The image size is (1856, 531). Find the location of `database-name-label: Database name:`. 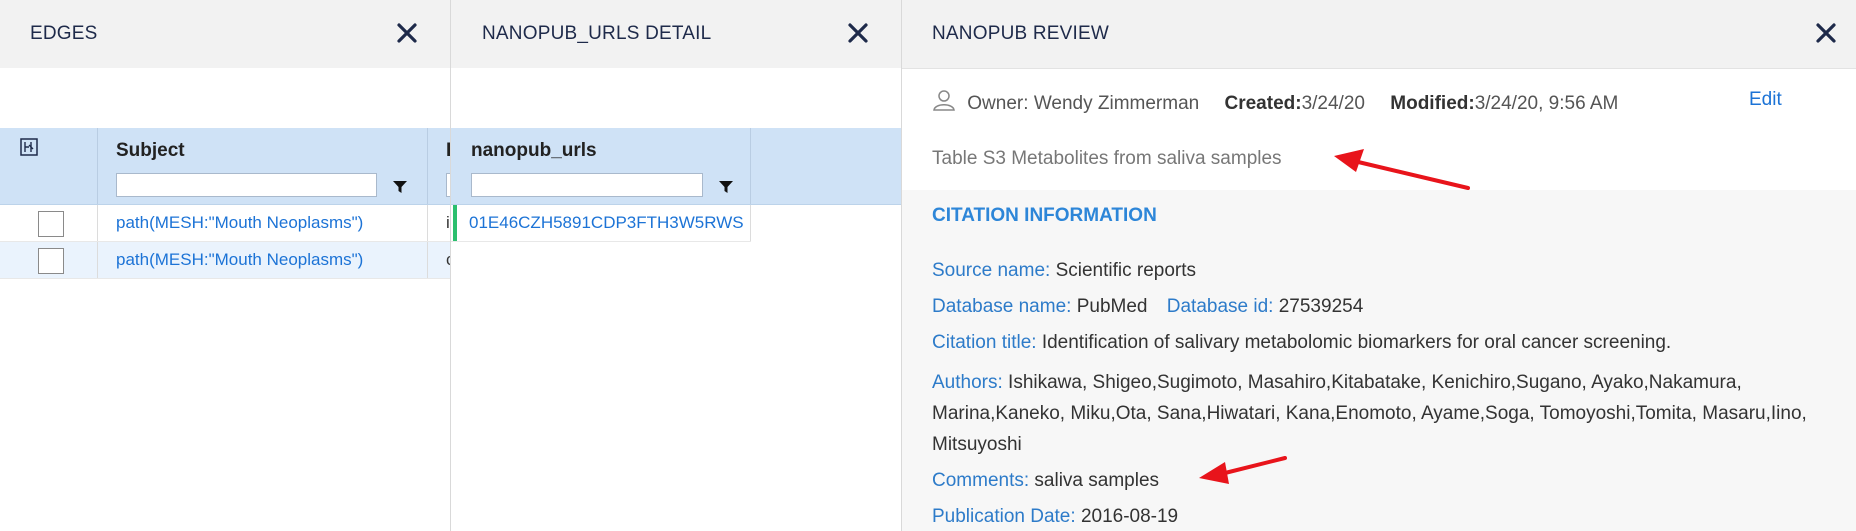

database-name-label: Database name: is located at coordinates (1002, 306).